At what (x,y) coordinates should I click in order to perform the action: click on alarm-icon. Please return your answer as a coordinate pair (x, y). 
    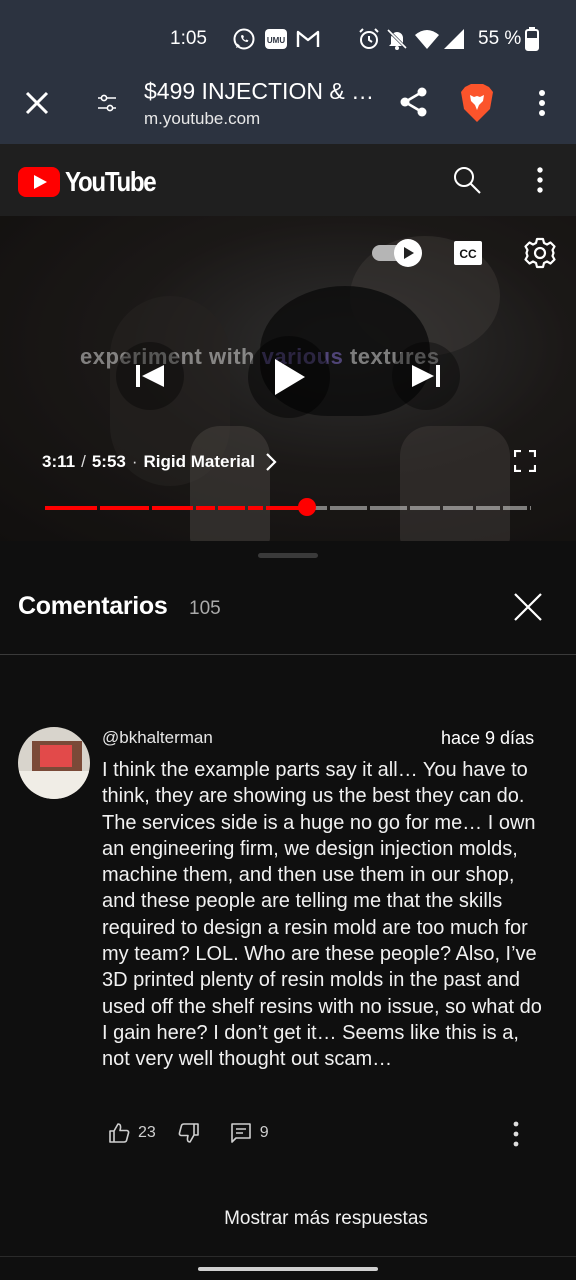
    Looking at the image, I should click on (369, 39).